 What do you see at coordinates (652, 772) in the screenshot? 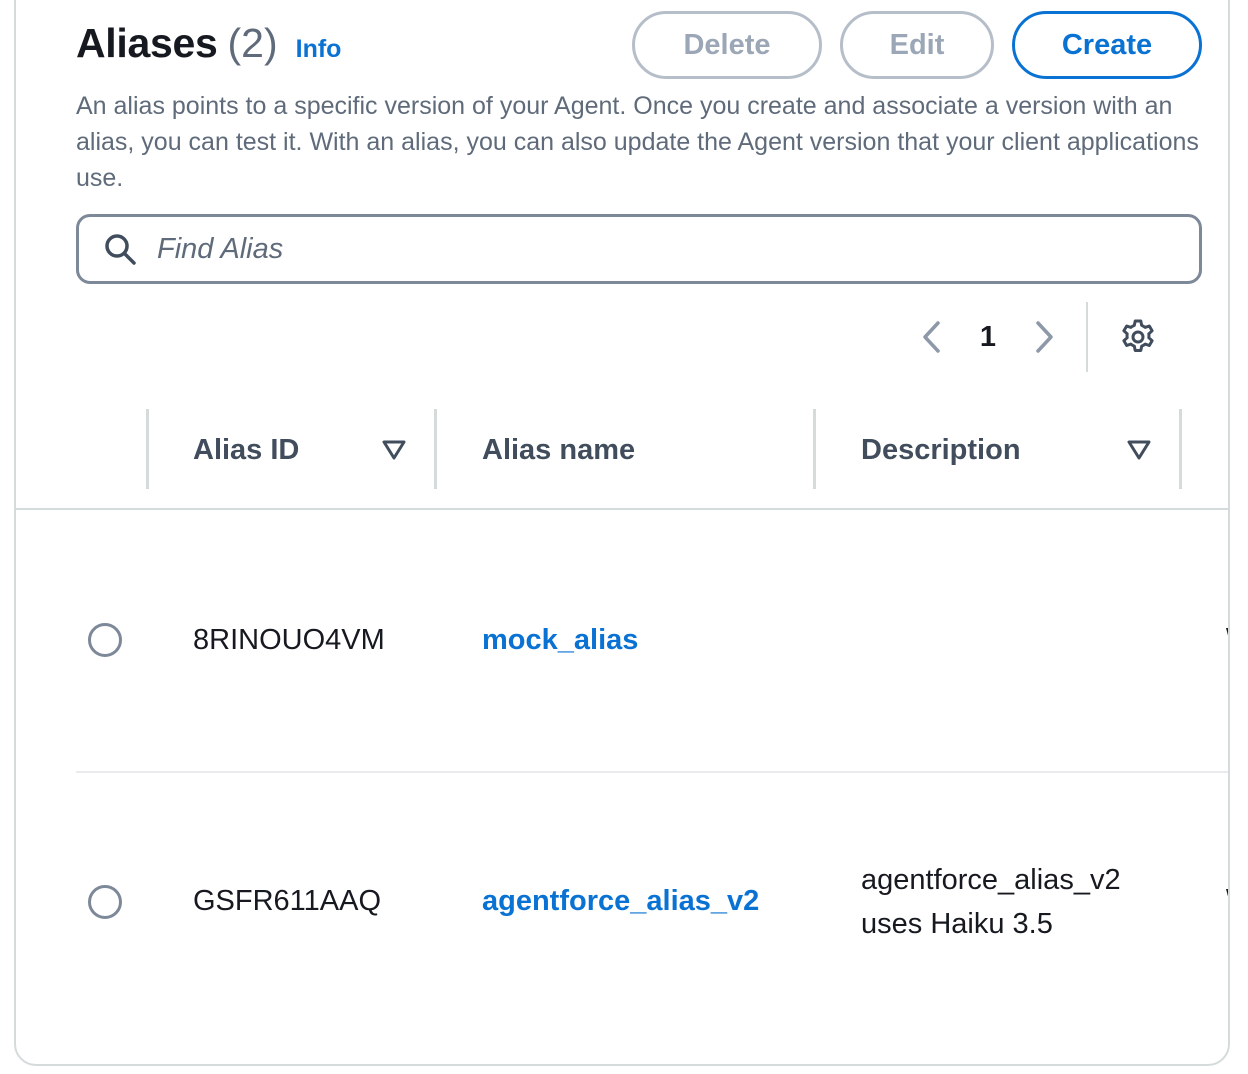
I see `row-divider` at bounding box center [652, 772].